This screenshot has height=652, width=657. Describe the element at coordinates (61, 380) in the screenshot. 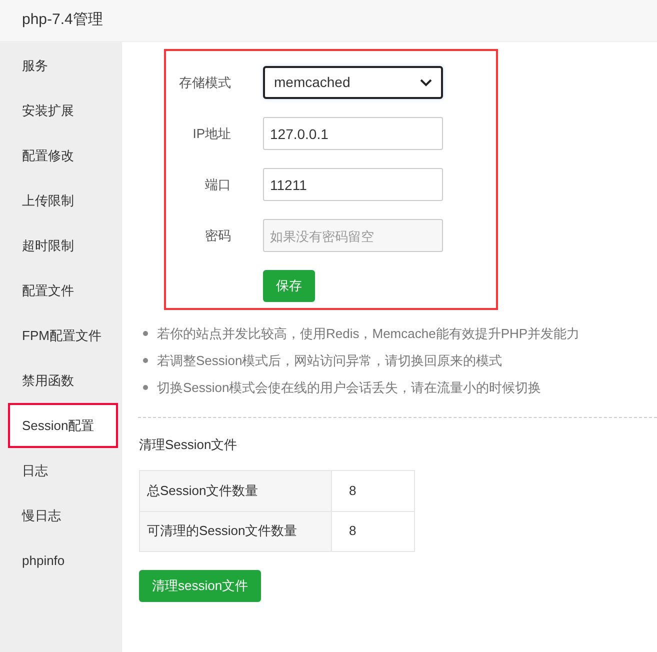

I see `sidebar-item: 禁用函数` at that location.